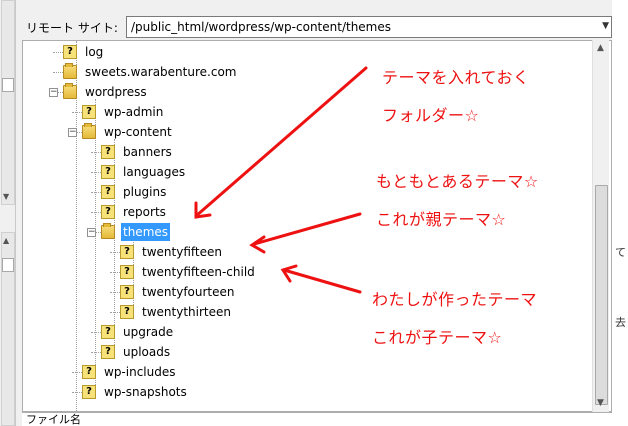 This screenshot has width=628, height=426. What do you see at coordinates (620, 213) in the screenshot?
I see `right-pane-edge: て 去` at bounding box center [620, 213].